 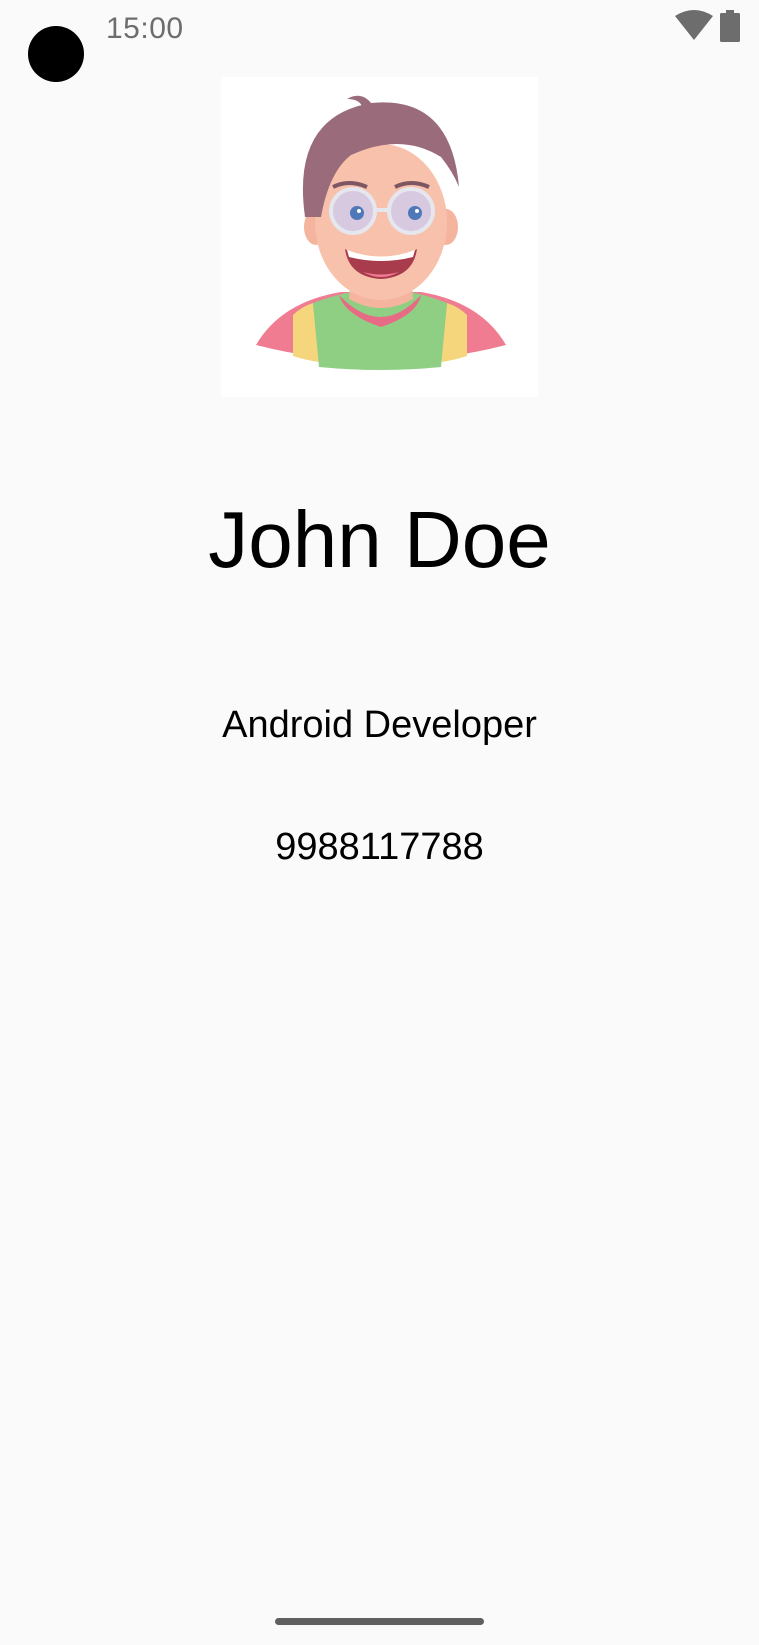 What do you see at coordinates (145, 28) in the screenshot?
I see `status-time: 15:00` at bounding box center [145, 28].